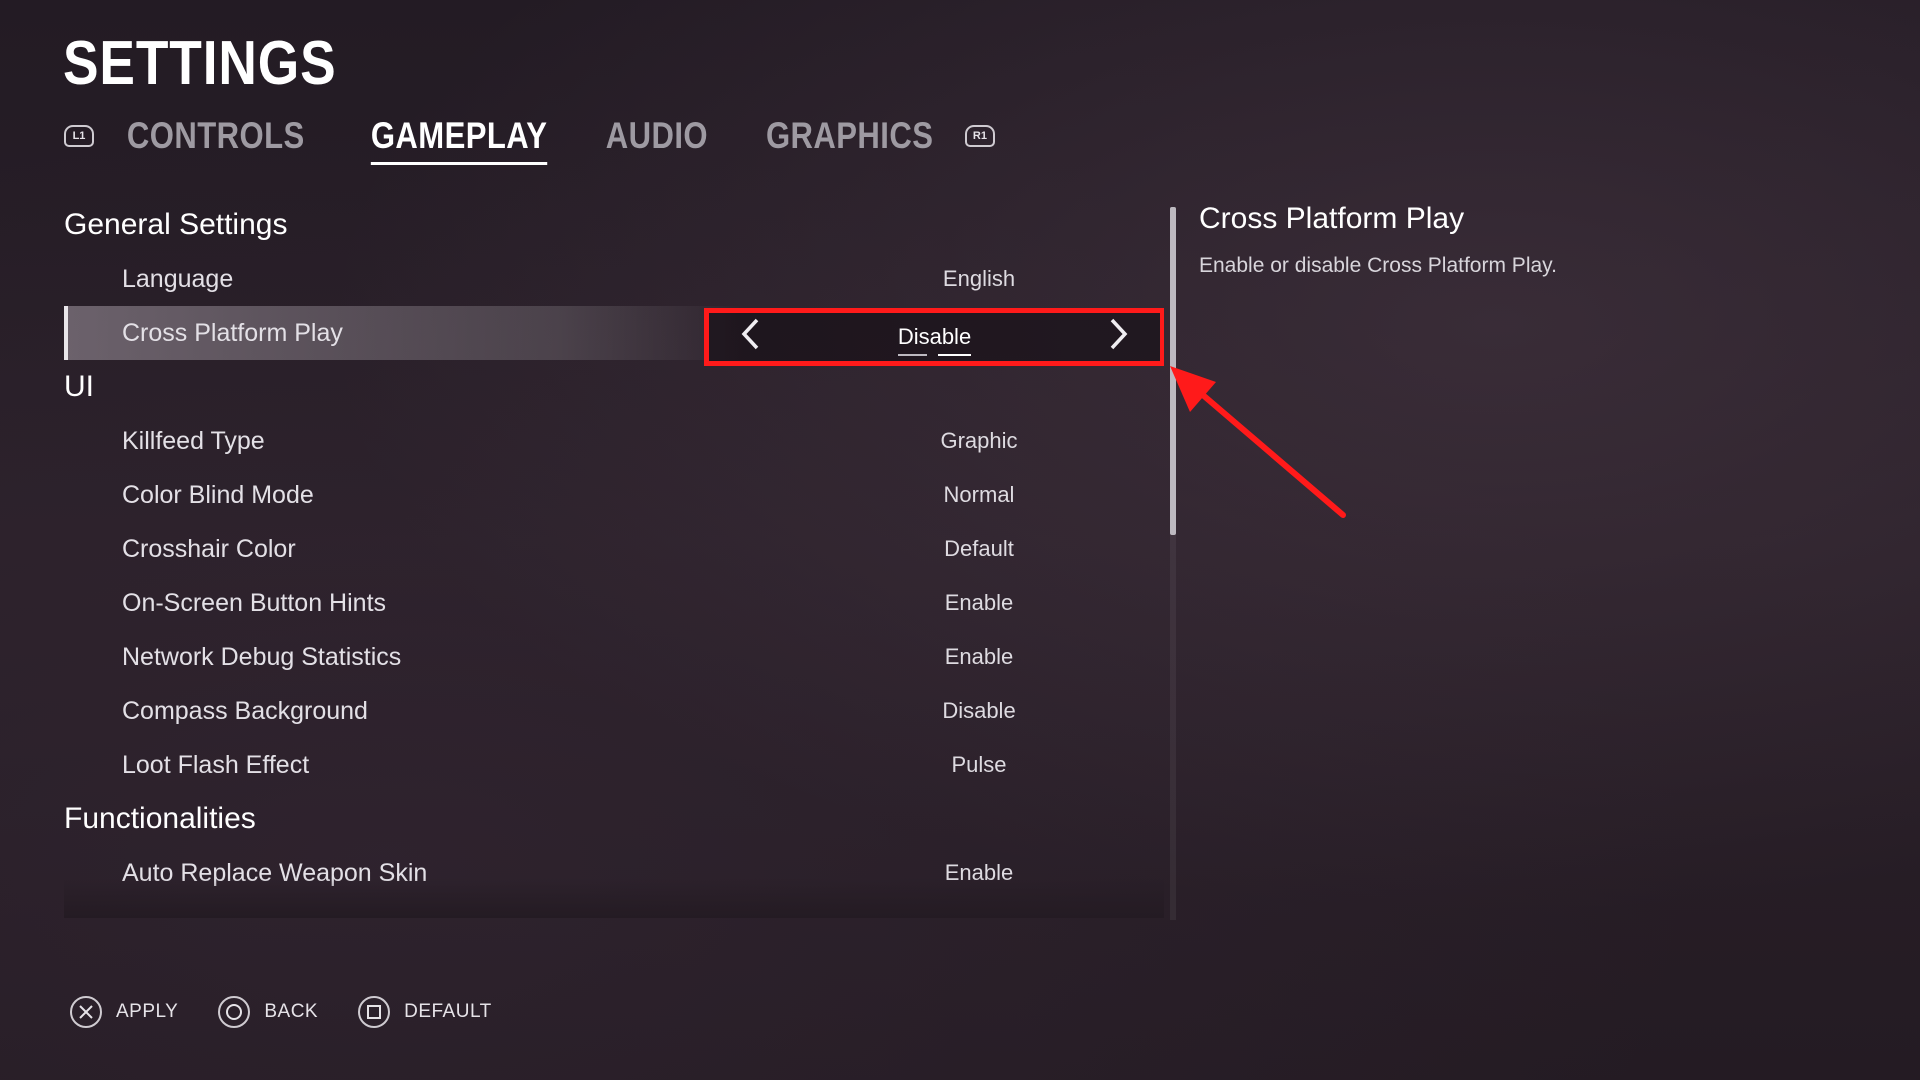 This screenshot has height=1080, width=1920. Describe the element at coordinates (160, 818) in the screenshot. I see `section-heading-functionalities: Functionalities` at that location.